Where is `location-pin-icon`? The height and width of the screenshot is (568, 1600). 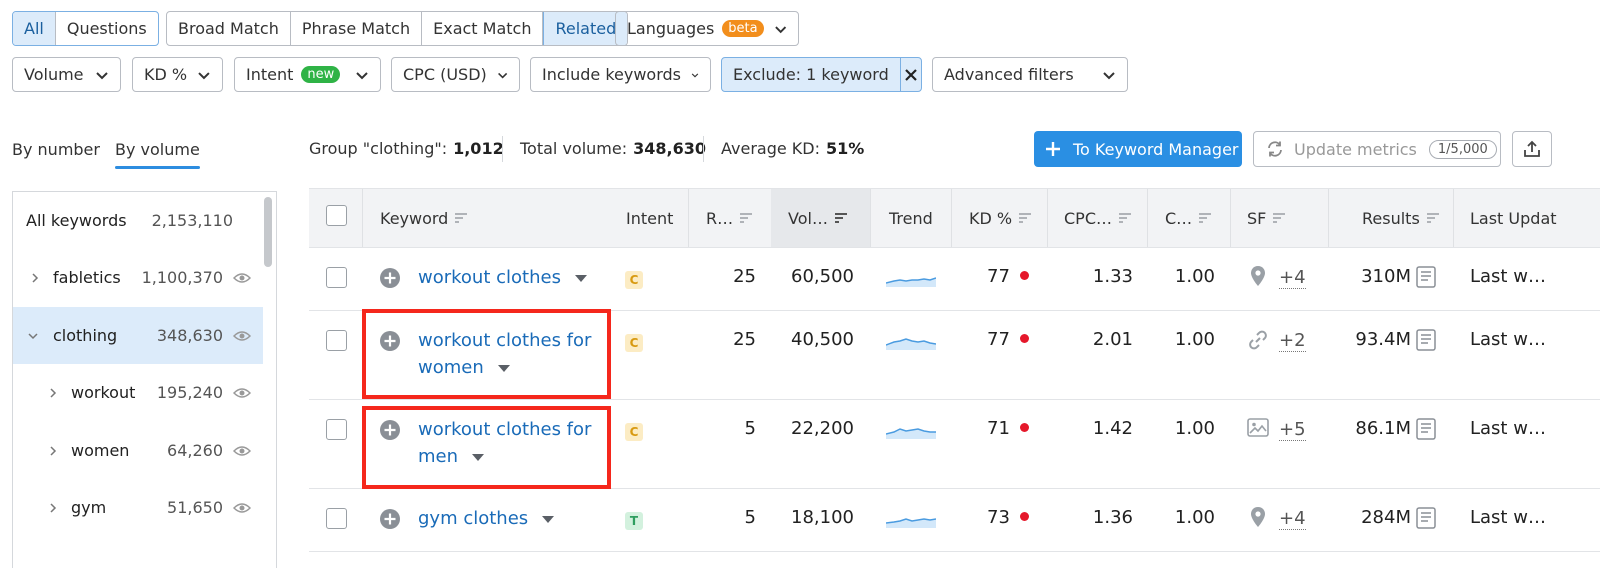 location-pin-icon is located at coordinates (1258, 276).